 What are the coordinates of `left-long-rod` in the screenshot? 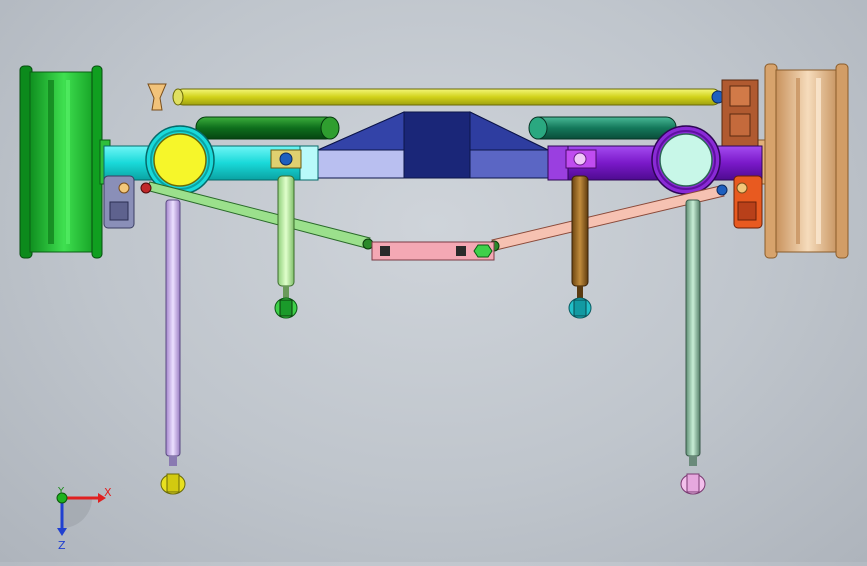 It's located at (173, 347).